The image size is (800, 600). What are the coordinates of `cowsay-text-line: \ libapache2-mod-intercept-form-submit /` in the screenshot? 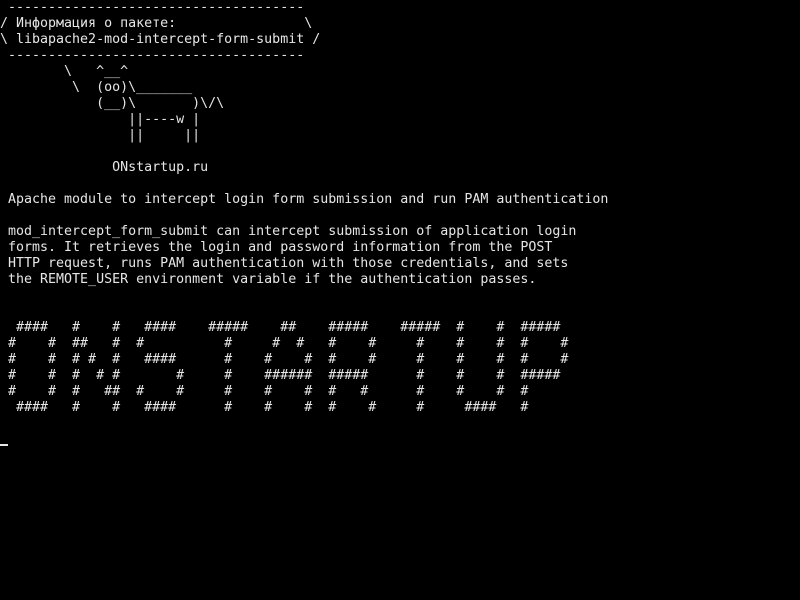 It's located at (160, 39).